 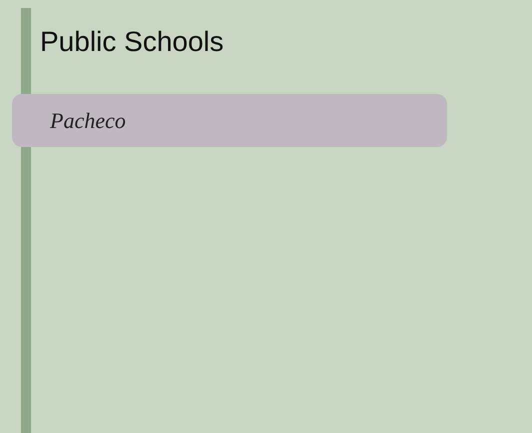 What do you see at coordinates (88, 121) in the screenshot?
I see `school-name: Pacheco` at bounding box center [88, 121].